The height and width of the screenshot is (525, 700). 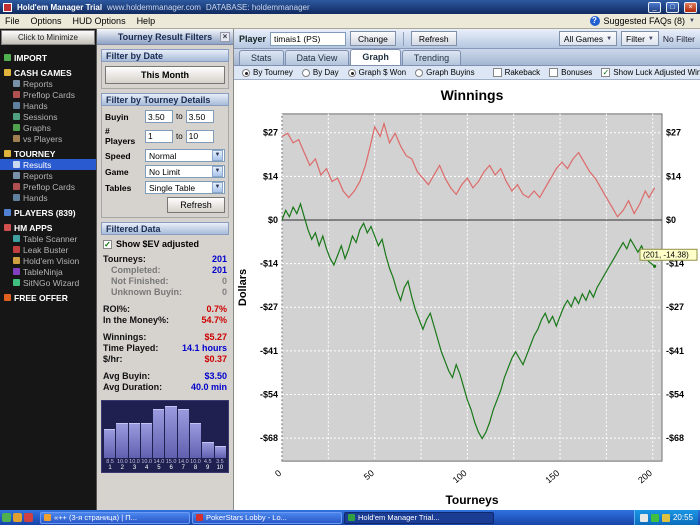 What do you see at coordinates (48, 57) in the screenshot?
I see `sidebar-section-import: IMPORT` at bounding box center [48, 57].